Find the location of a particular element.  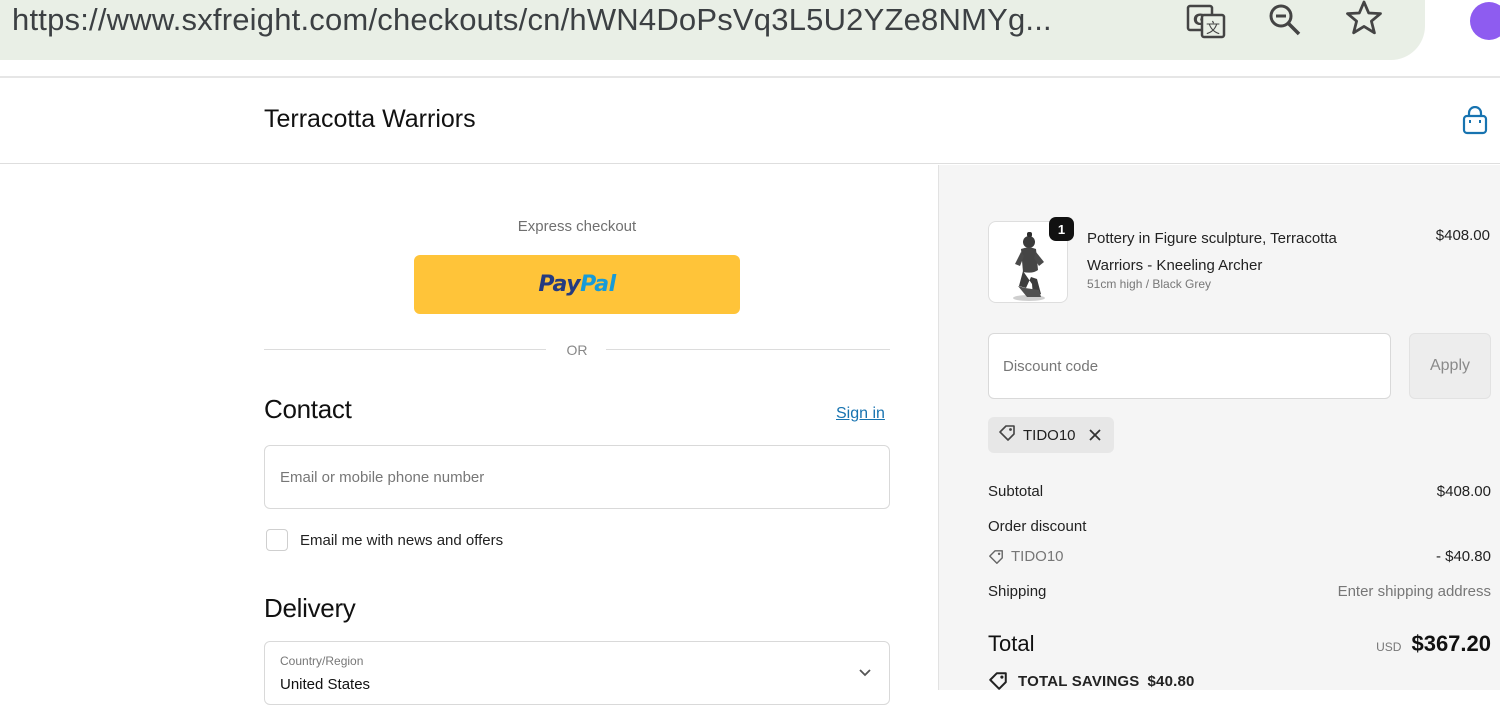

express-checkout-label: Express checkout is located at coordinates (577, 226).